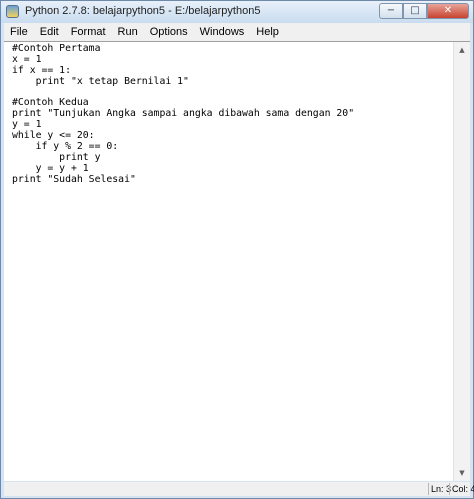  What do you see at coordinates (461, 261) in the screenshot?
I see `vertical-scrollbar: ▲ ▼` at bounding box center [461, 261].